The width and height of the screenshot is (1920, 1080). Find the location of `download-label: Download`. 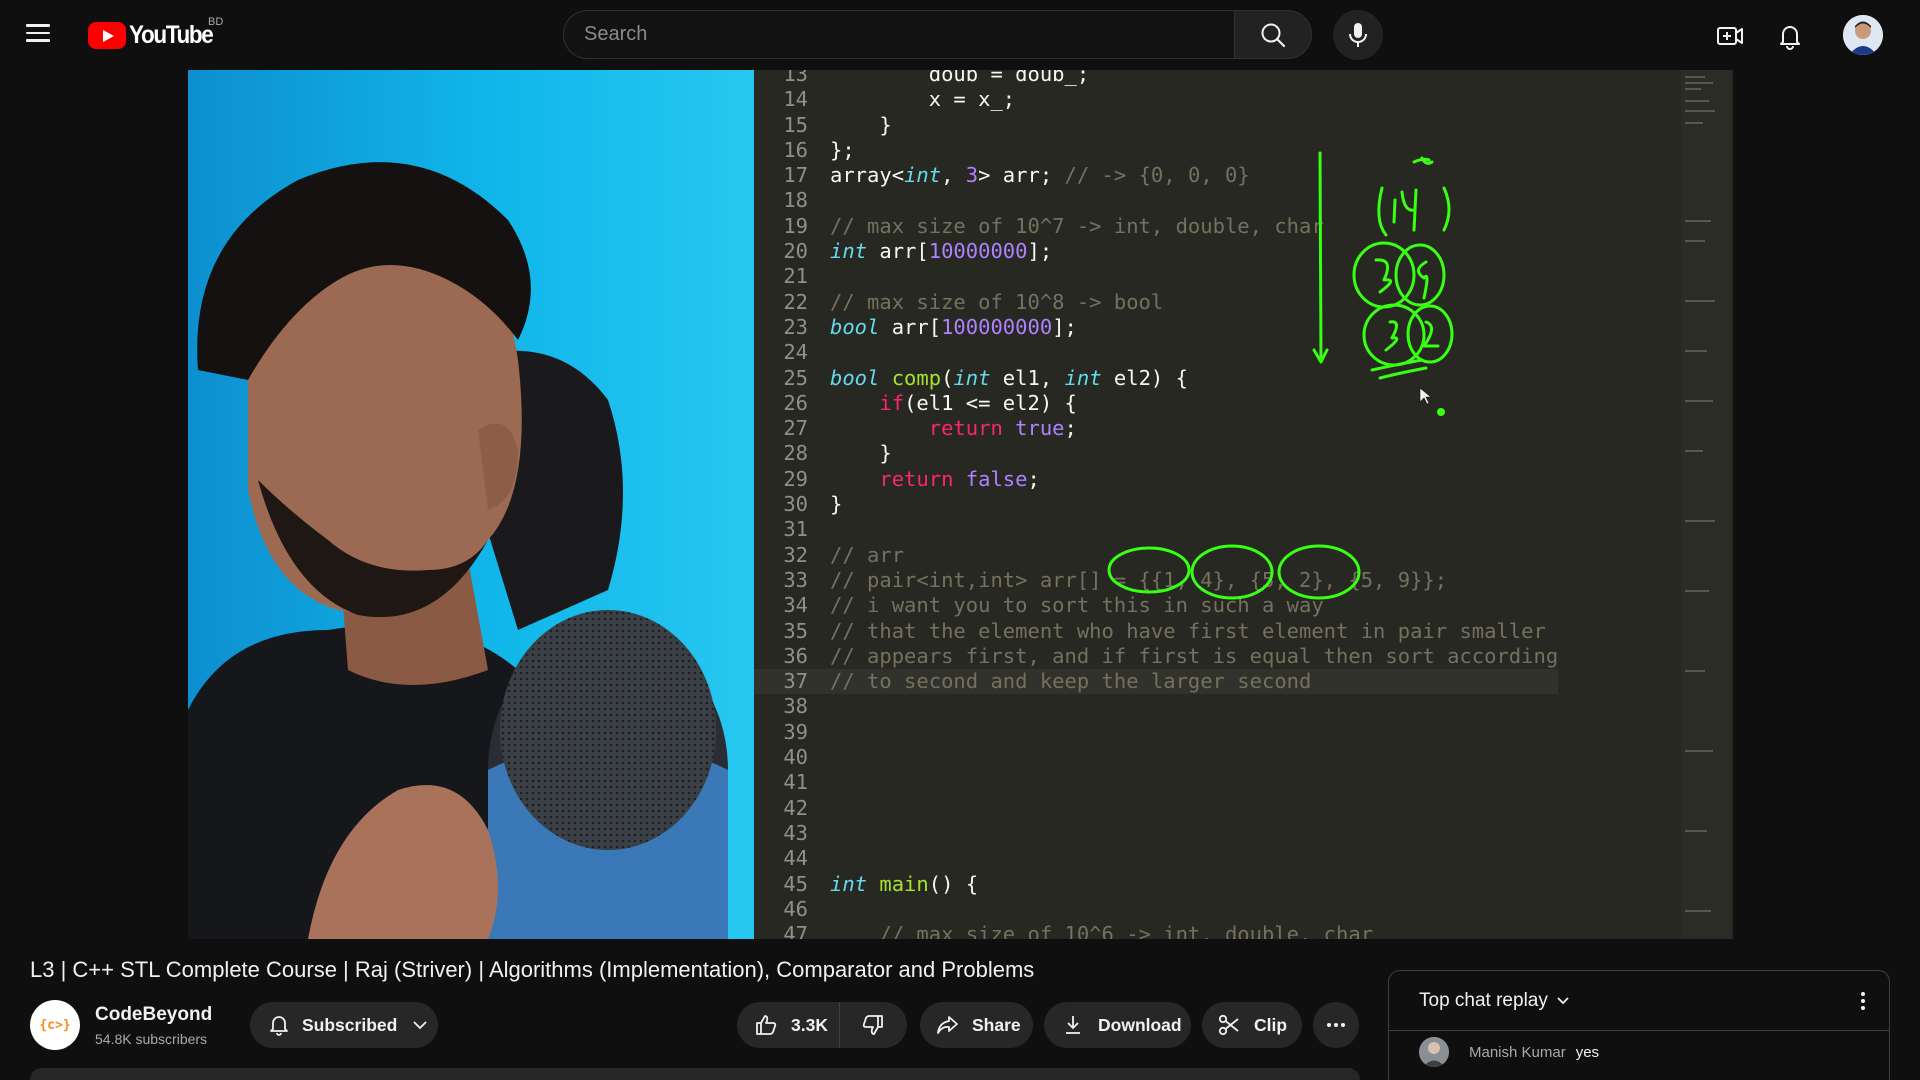

download-label: Download is located at coordinates (1140, 1024).